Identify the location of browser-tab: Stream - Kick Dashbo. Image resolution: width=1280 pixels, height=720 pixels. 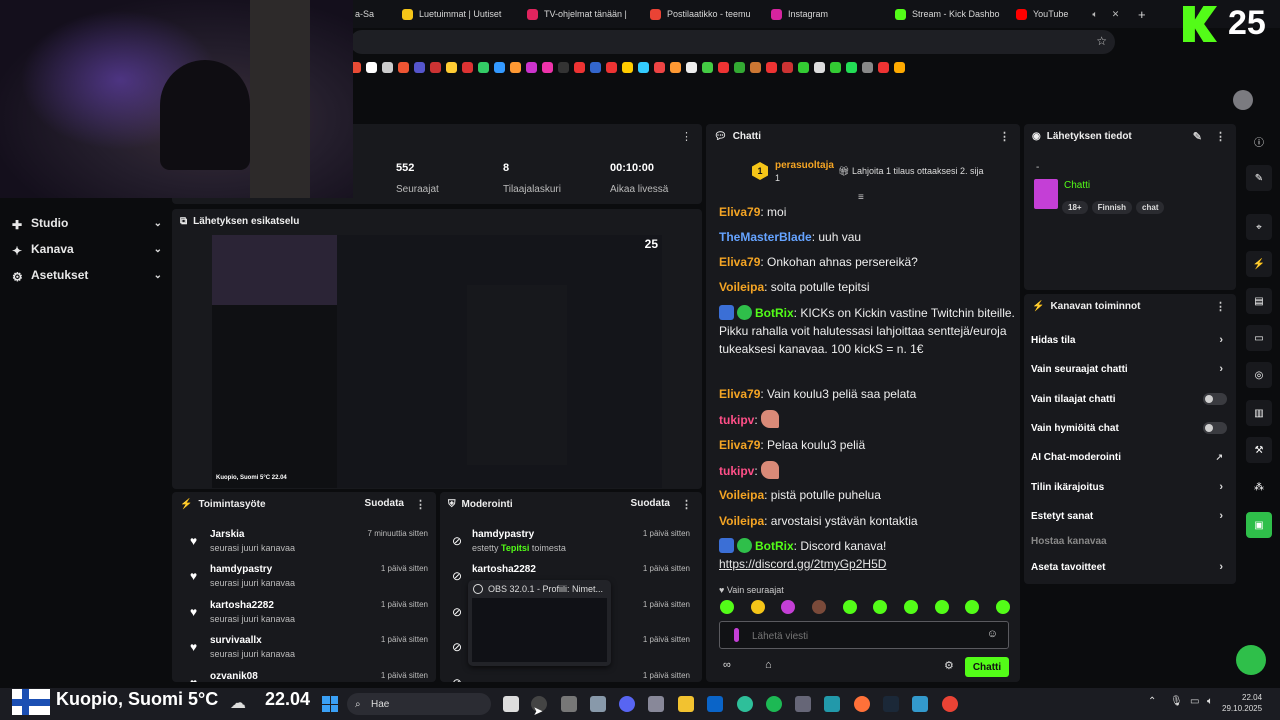
(950, 14).